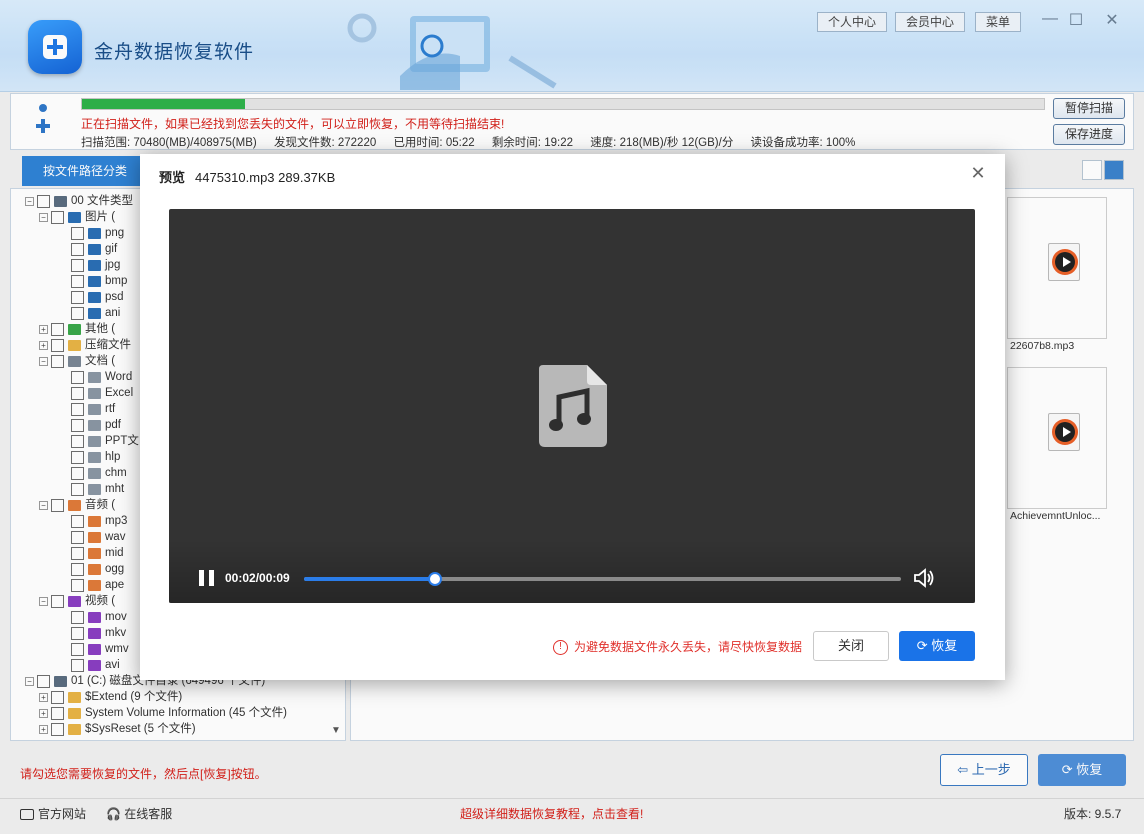 This screenshot has width=1144, height=834. I want to click on preview-title: 预览 4475310.mp3 289.37KB, so click(247, 176).